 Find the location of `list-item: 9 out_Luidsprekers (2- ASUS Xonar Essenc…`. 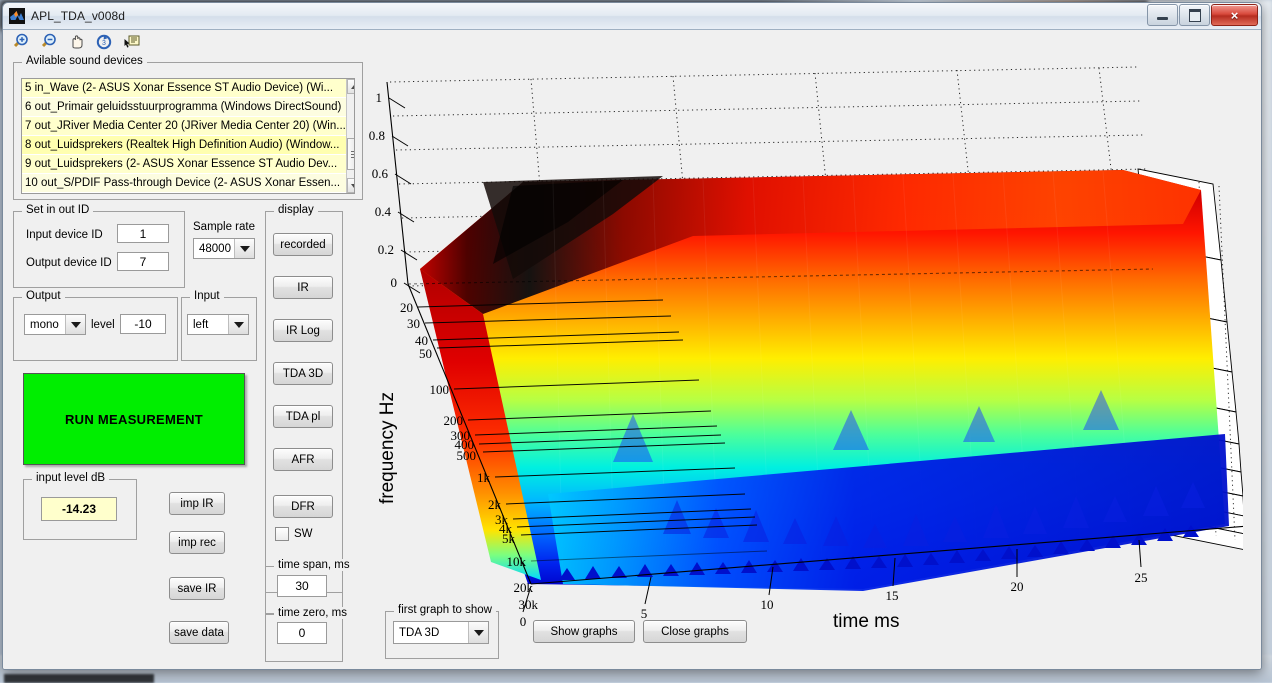

list-item: 9 out_Luidsprekers (2- ASUS Xonar Essenc… is located at coordinates (184, 164).